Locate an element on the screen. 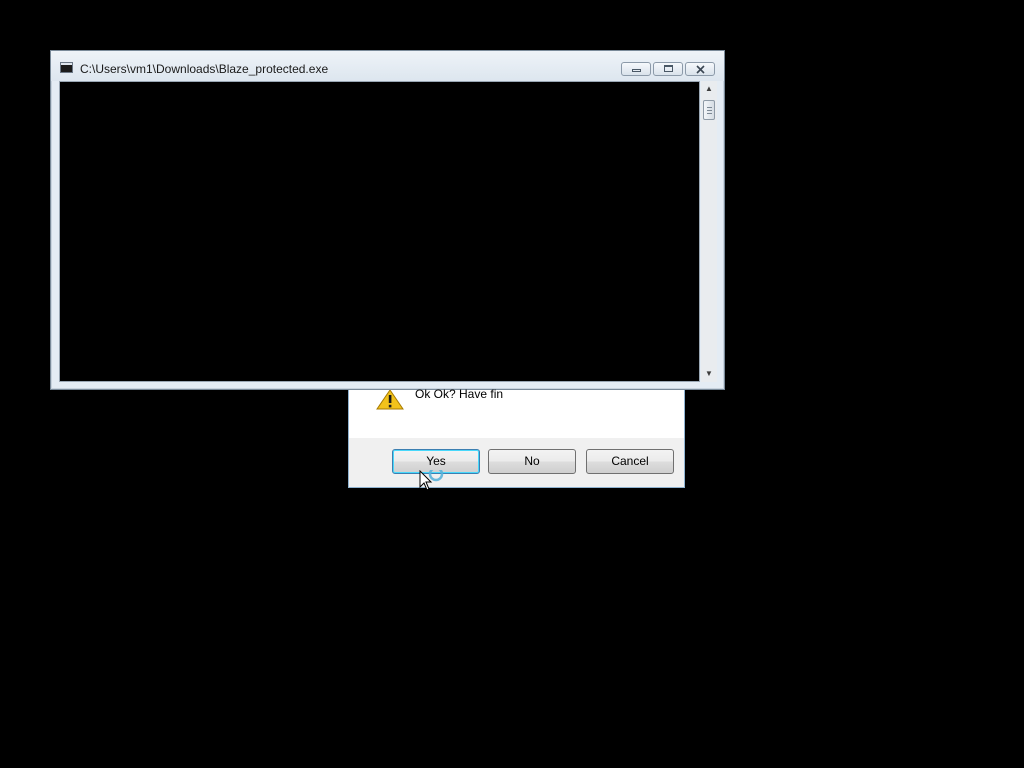 This screenshot has height=768, width=1024. maximize-button is located at coordinates (668, 69).